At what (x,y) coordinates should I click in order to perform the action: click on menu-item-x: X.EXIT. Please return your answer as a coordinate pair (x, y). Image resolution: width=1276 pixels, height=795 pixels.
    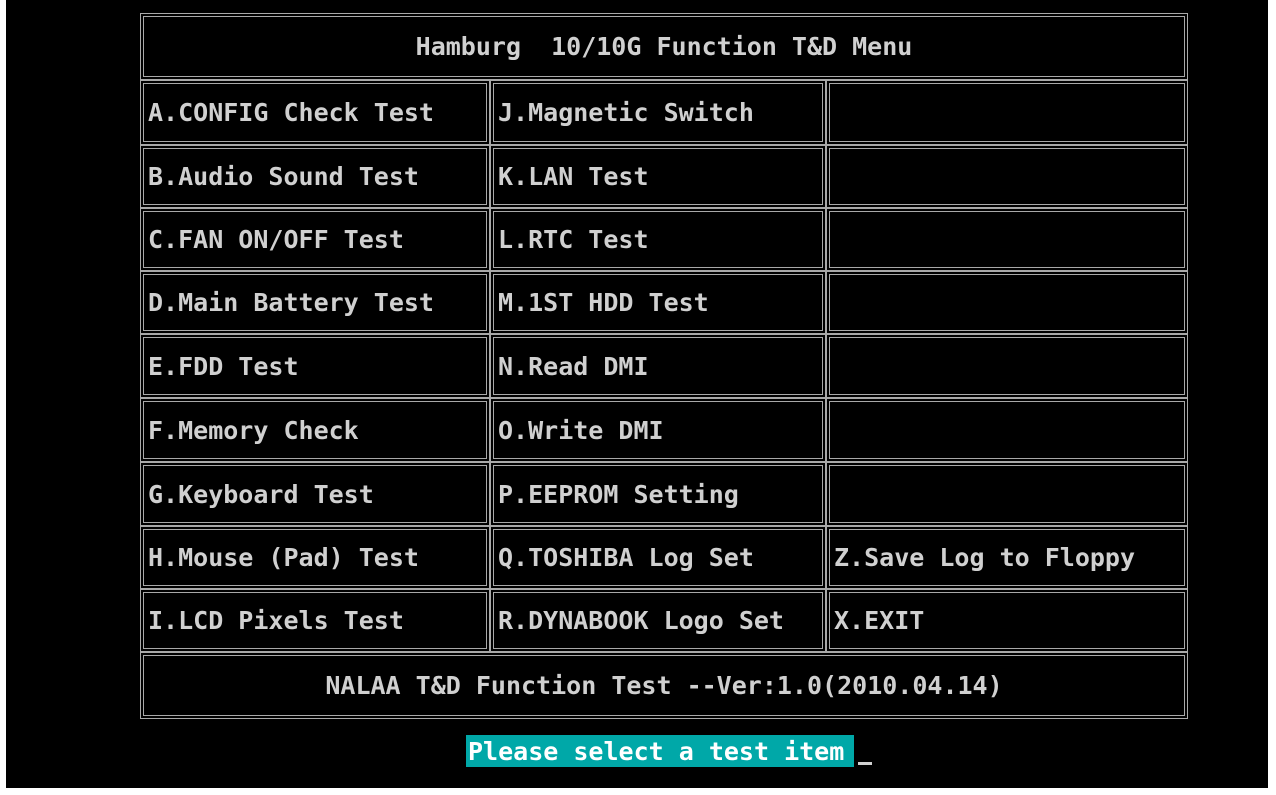
    Looking at the image, I should click on (1007, 620).